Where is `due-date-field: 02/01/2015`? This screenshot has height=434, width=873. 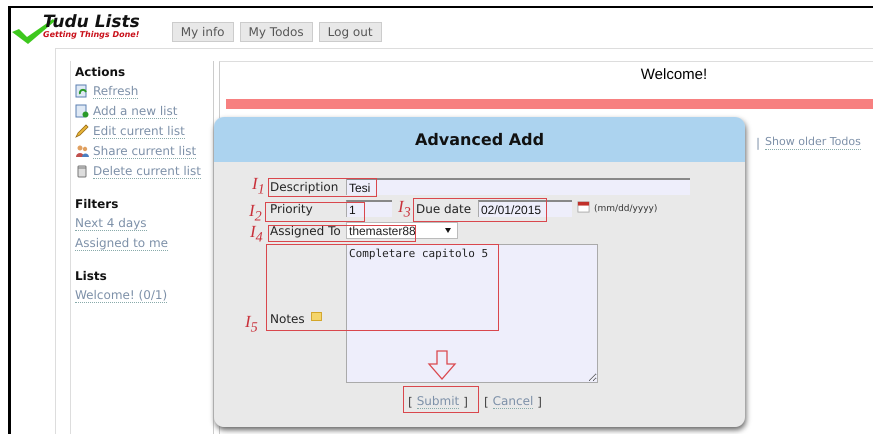
due-date-field: 02/01/2015 is located at coordinates (525, 208).